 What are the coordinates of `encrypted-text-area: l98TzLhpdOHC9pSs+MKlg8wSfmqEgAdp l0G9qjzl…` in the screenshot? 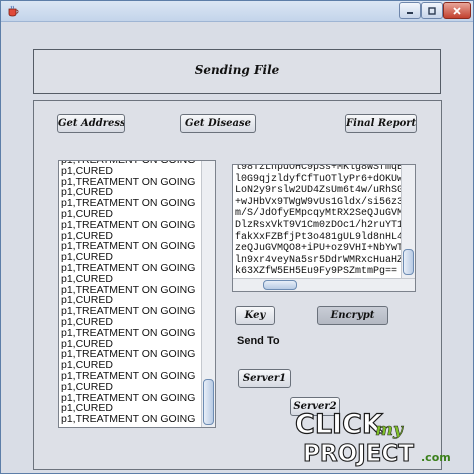 It's located at (324, 228).